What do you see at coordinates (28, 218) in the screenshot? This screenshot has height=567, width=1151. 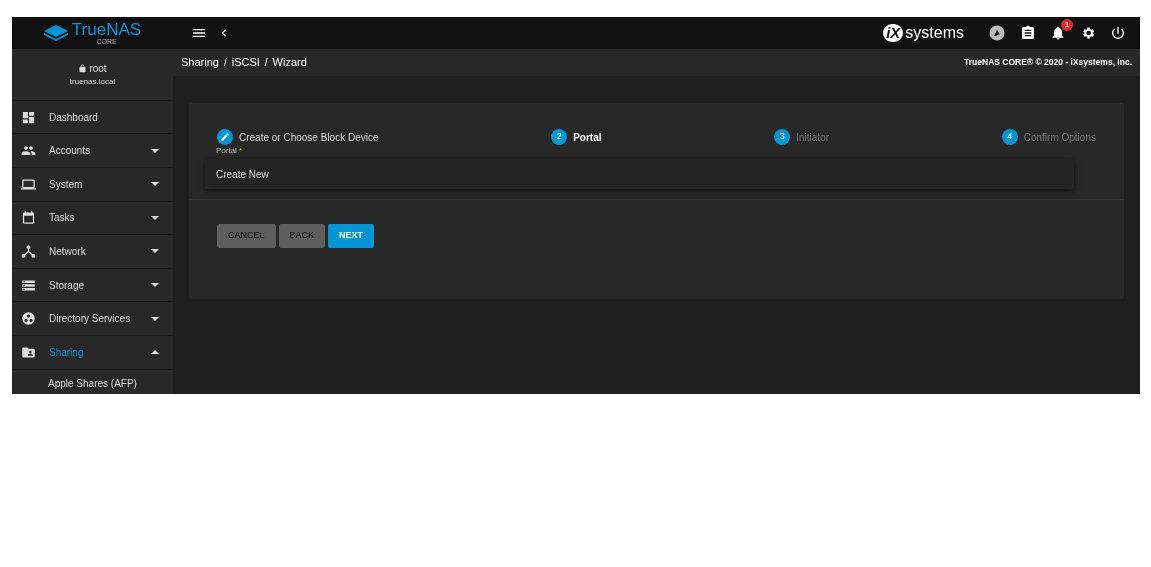 I see `calendar-icon` at bounding box center [28, 218].